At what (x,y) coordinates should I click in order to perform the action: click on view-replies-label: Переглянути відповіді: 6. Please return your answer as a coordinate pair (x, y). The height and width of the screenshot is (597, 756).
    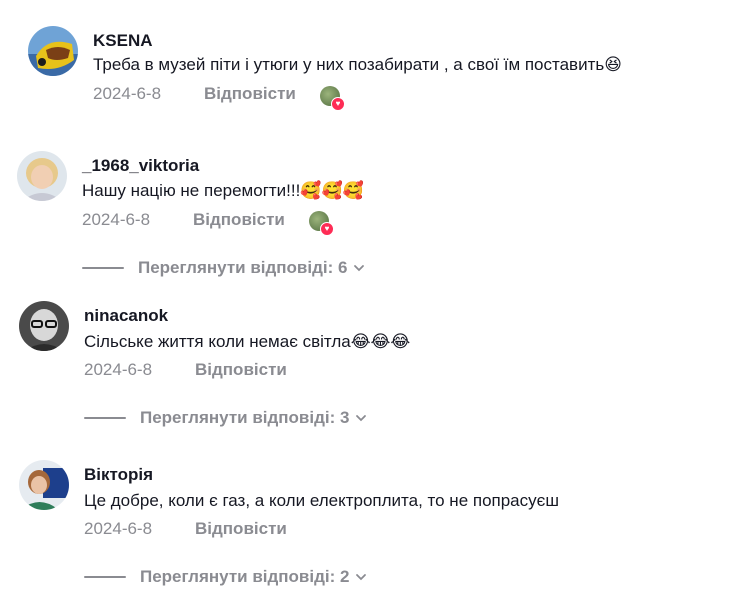
    Looking at the image, I should click on (243, 267).